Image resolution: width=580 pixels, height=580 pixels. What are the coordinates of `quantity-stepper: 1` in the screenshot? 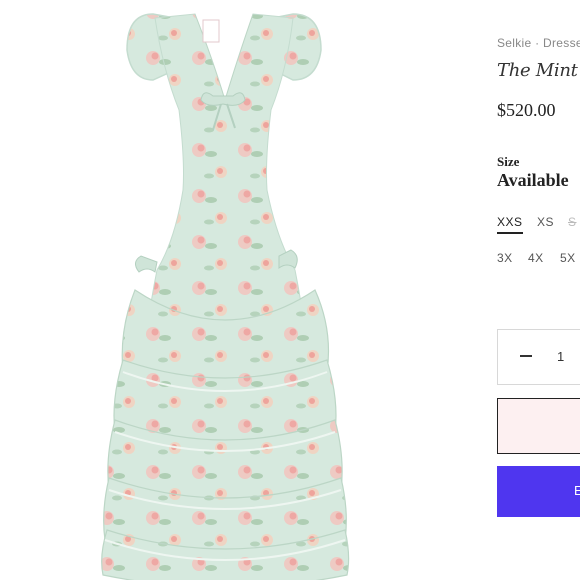 It's located at (538, 357).